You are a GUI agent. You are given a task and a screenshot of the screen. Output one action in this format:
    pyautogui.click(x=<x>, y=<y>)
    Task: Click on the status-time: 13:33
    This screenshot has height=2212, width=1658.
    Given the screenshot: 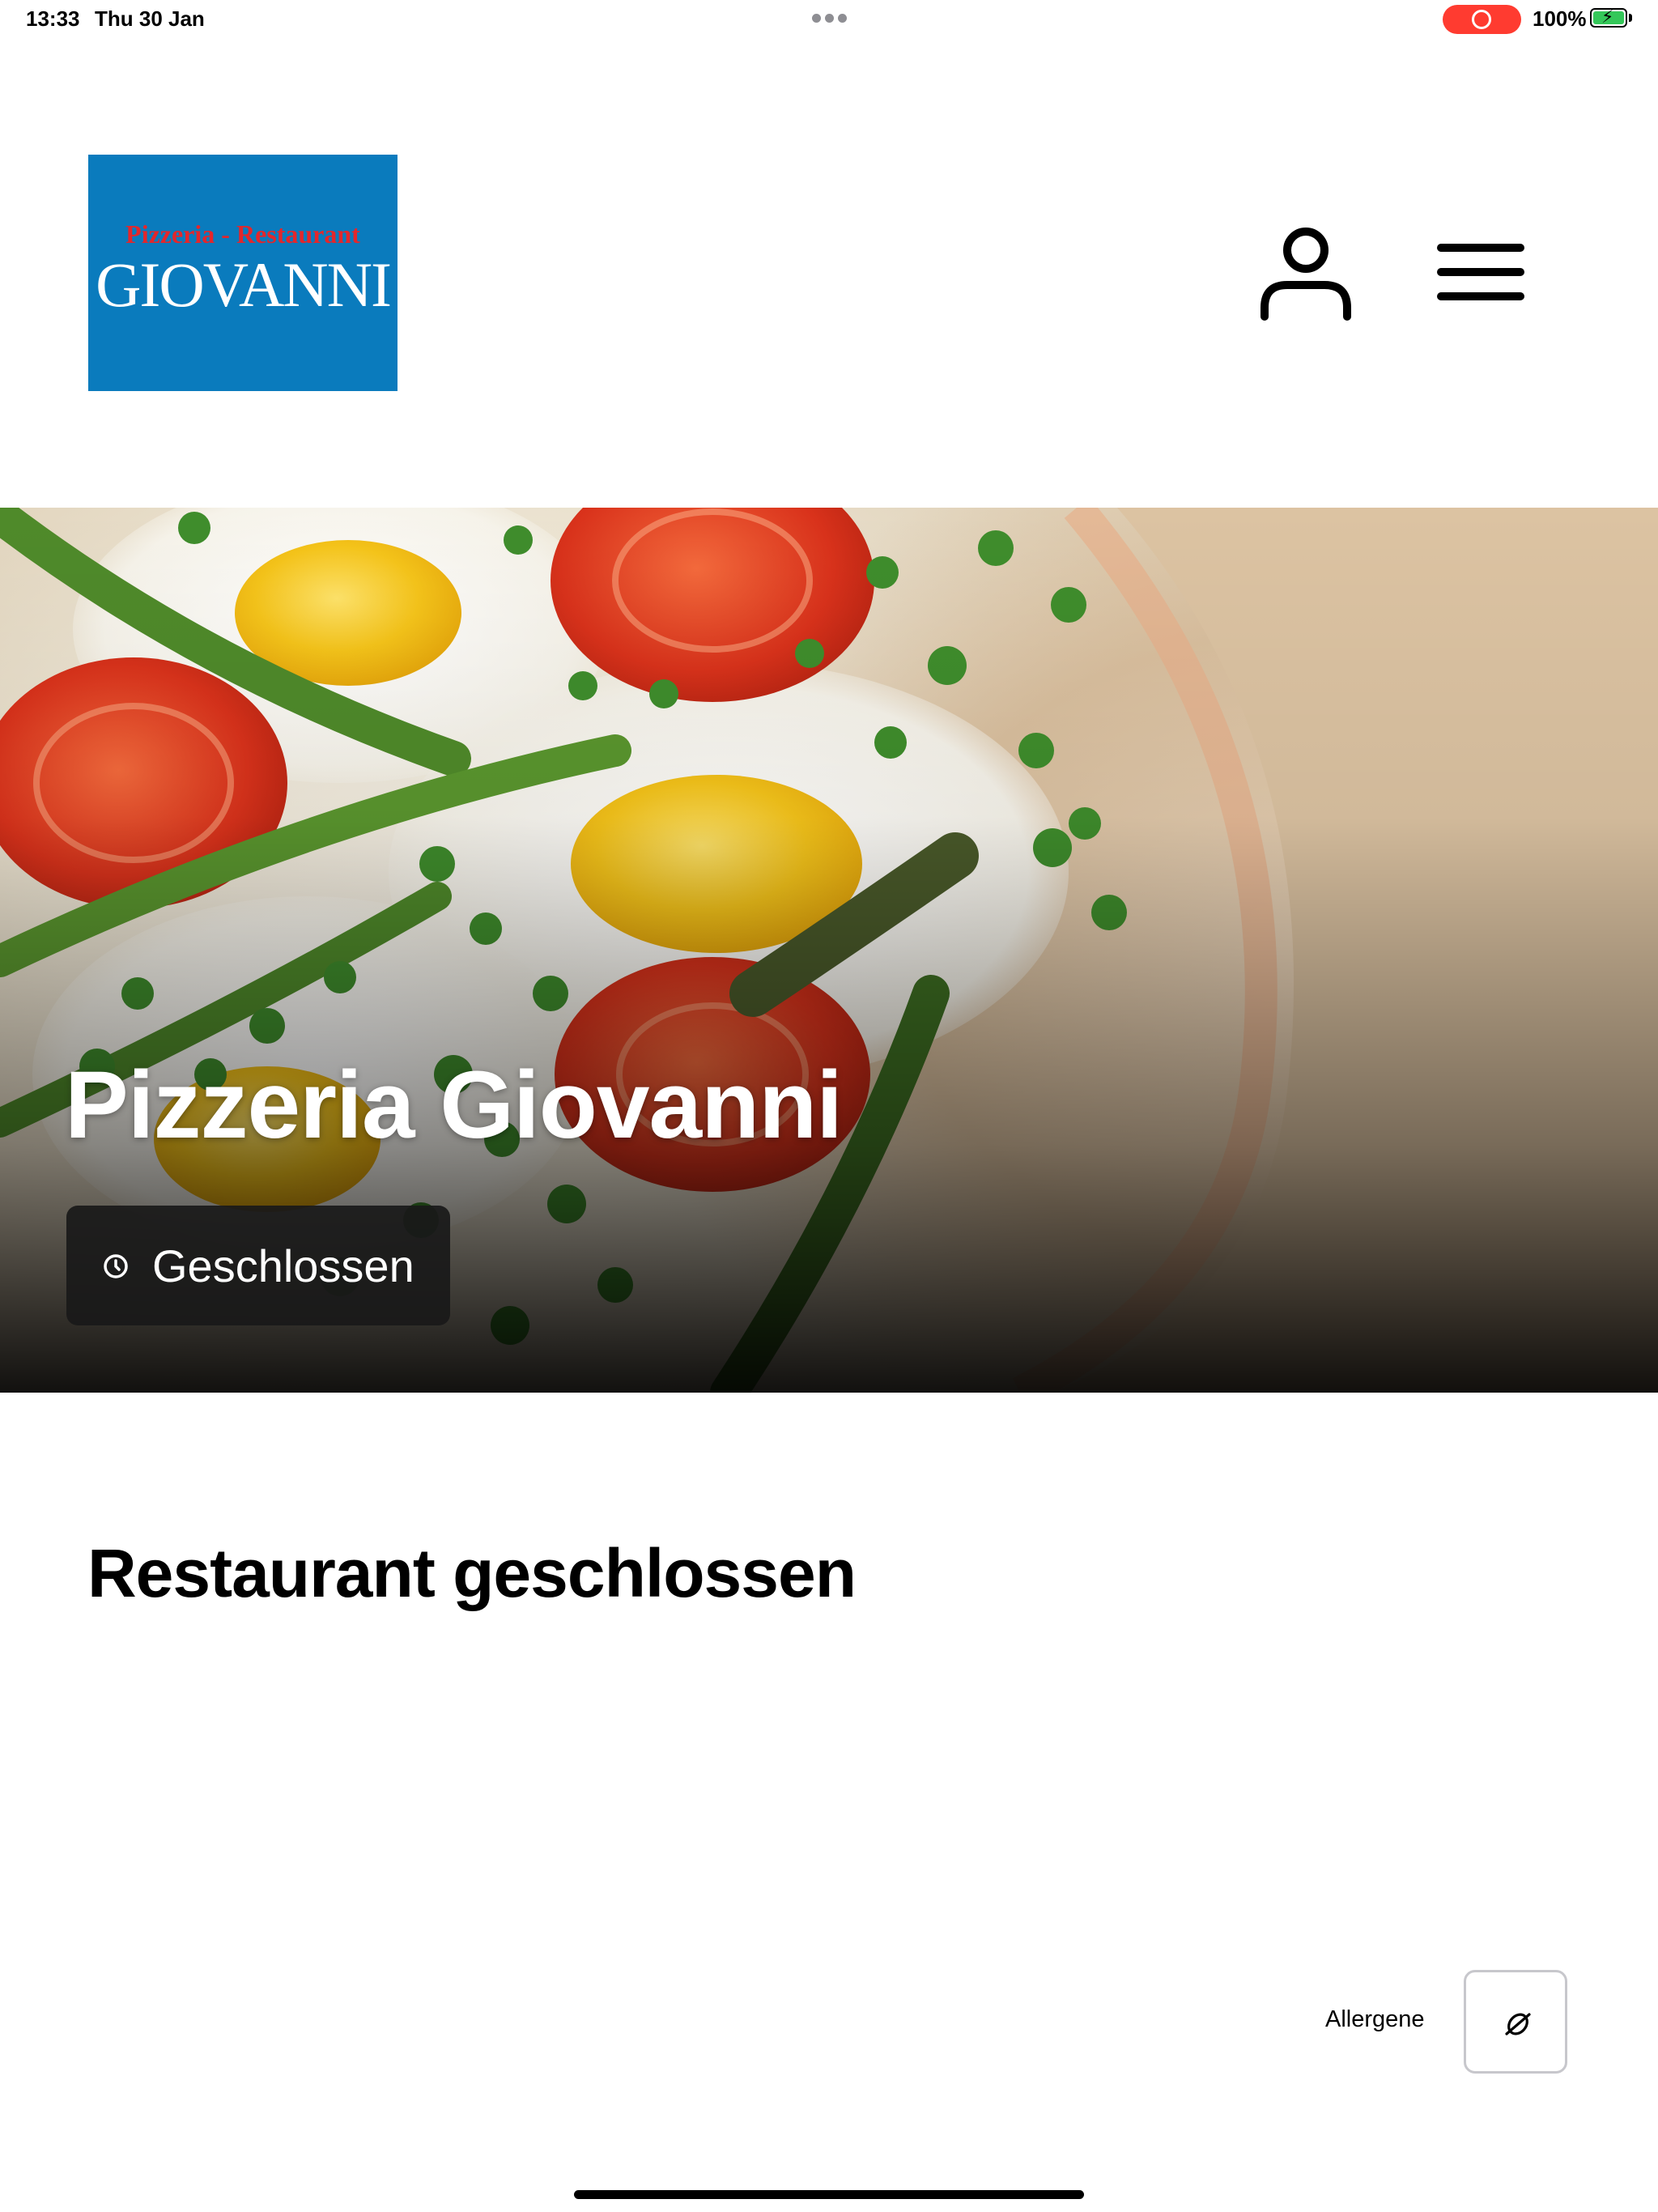 What is the action you would take?
    pyautogui.click(x=53, y=19)
    